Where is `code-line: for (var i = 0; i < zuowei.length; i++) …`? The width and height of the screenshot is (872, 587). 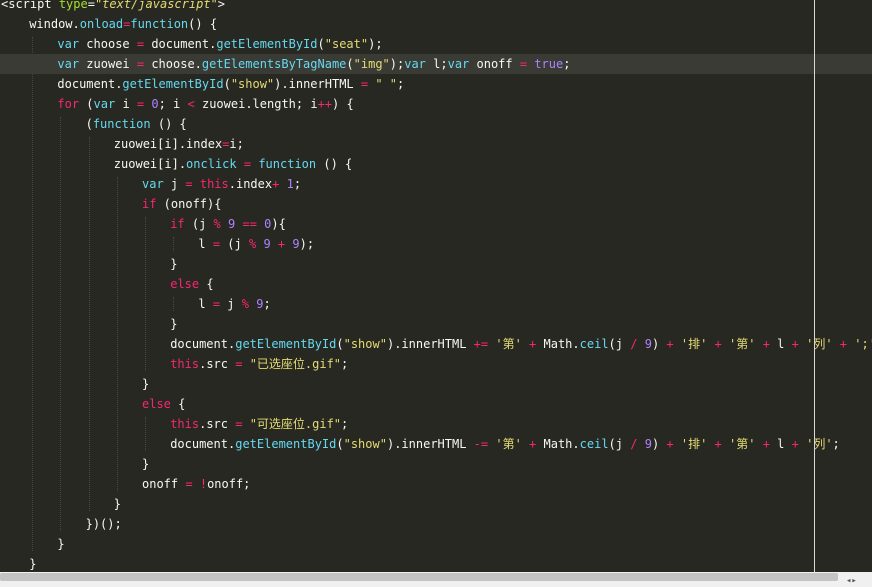 code-line: for (var i = 0; i < zuowei.length; i++) … is located at coordinates (436, 104).